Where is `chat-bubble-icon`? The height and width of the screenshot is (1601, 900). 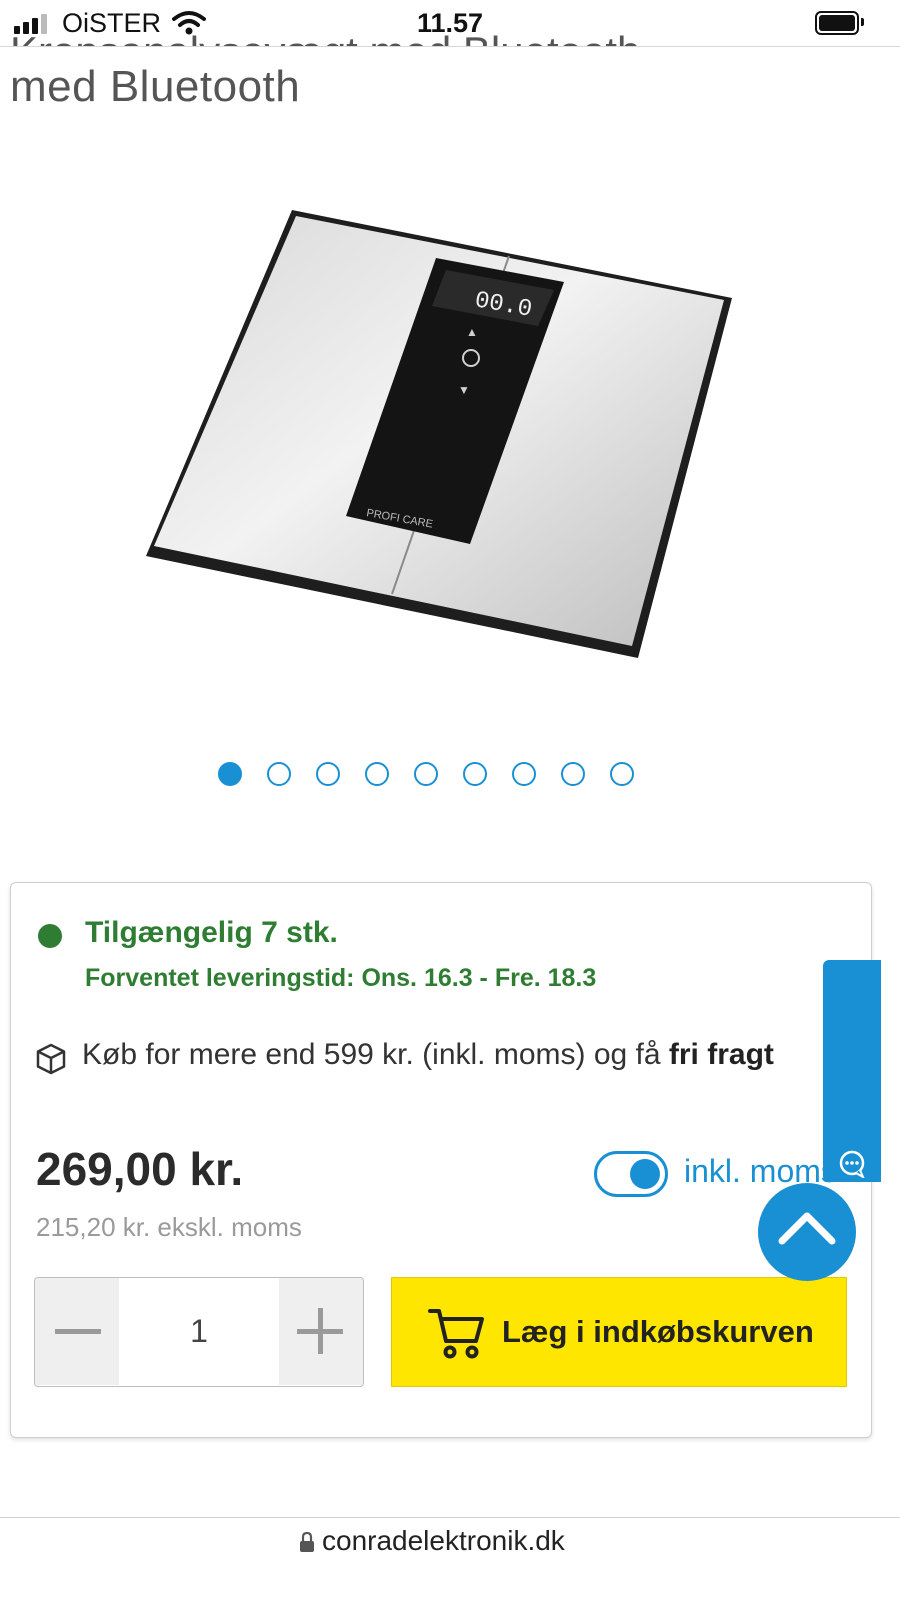
chat-bubble-icon is located at coordinates (852, 1164).